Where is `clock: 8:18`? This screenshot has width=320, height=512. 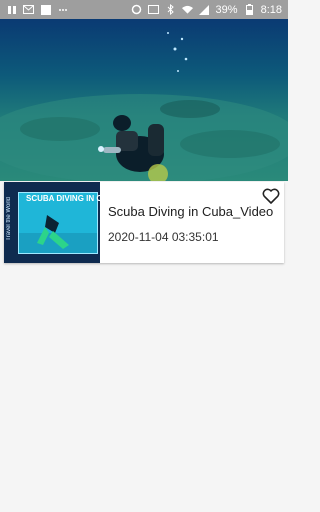
clock: 8:18 is located at coordinates (271, 9).